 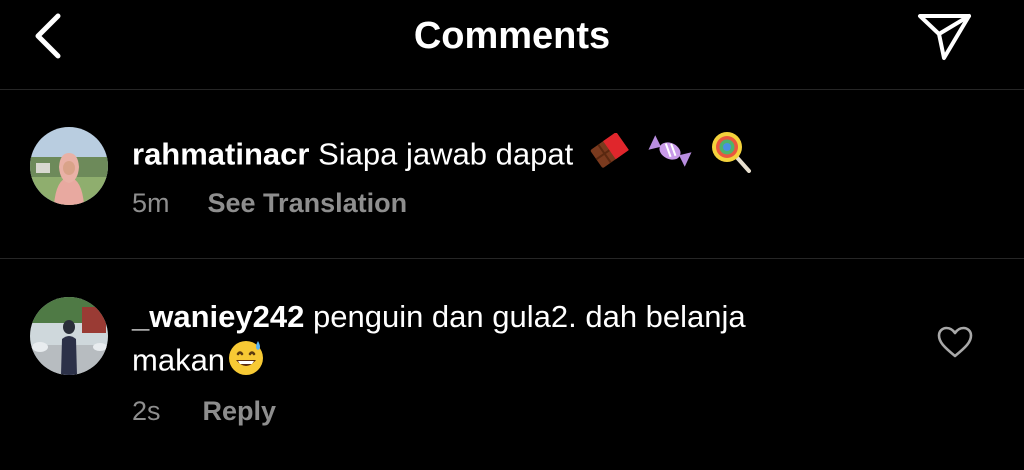 What do you see at coordinates (146, 411) in the screenshot?
I see `comment-timestamp: 2s` at bounding box center [146, 411].